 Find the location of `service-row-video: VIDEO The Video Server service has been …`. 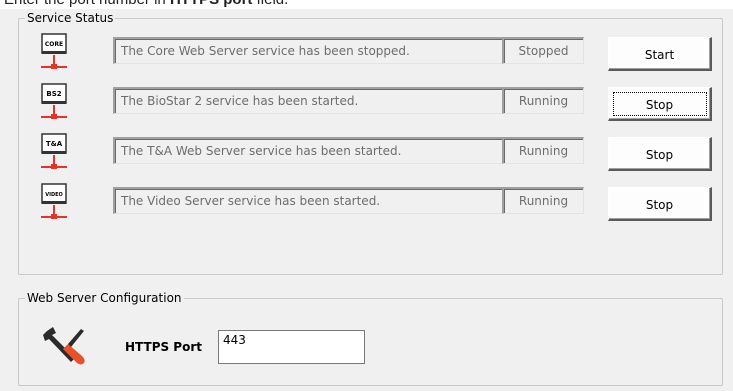

service-row-video: VIDEO The Video Server service has been … is located at coordinates (370, 204).